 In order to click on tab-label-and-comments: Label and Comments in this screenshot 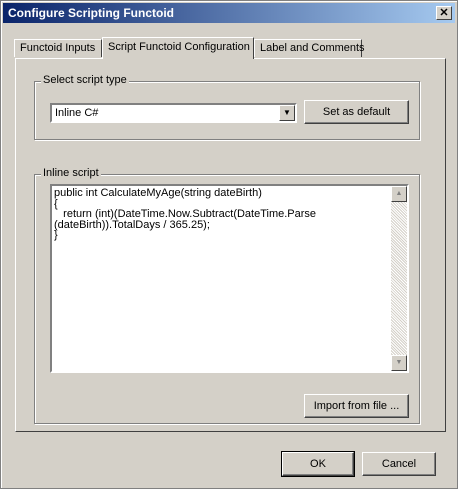, I will do `click(309, 48)`.